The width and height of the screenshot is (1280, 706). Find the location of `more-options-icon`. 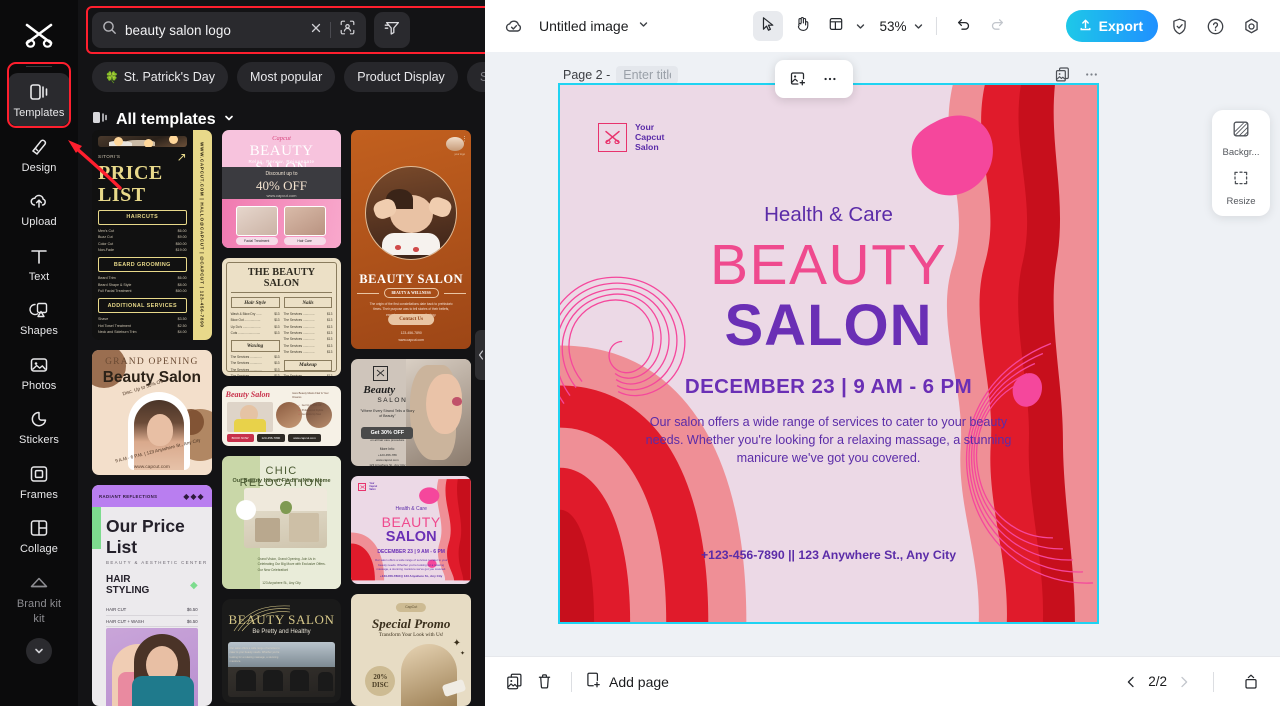

more-options-icon is located at coordinates (830, 79).